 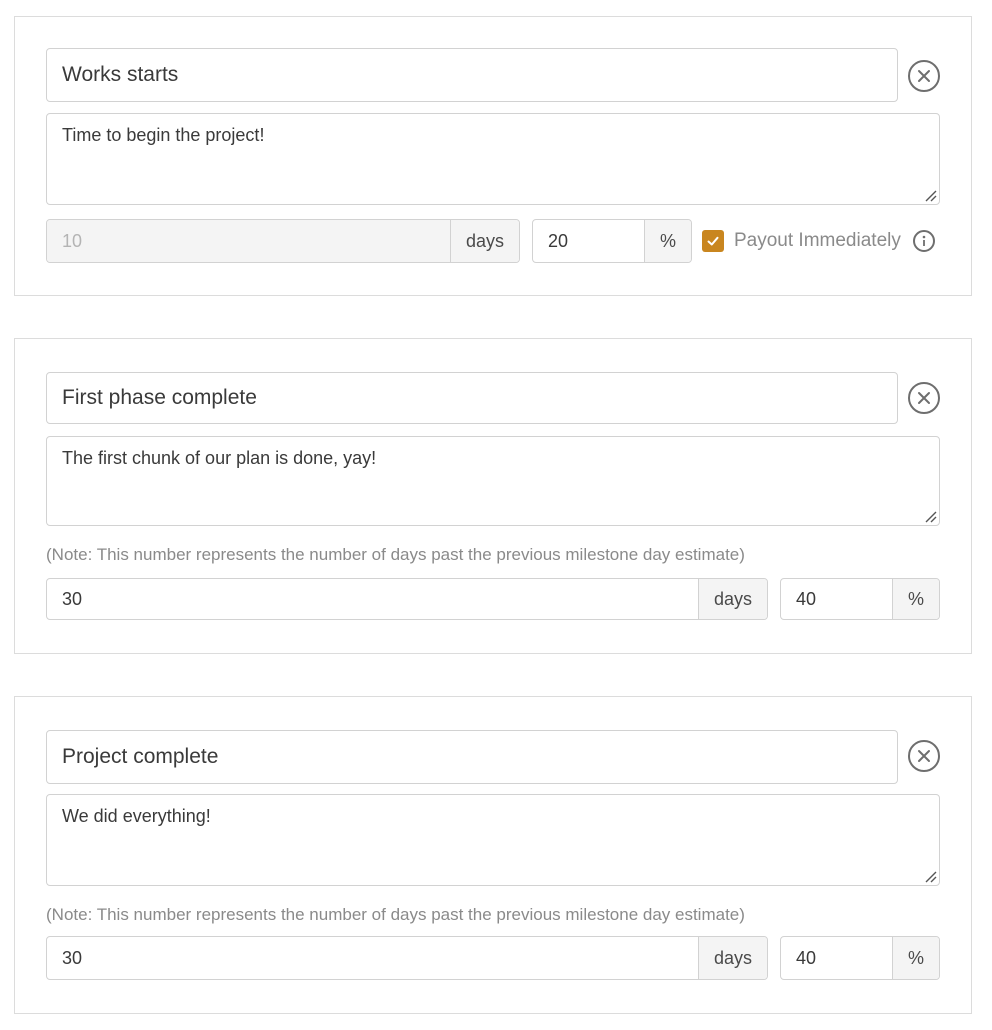 What do you see at coordinates (248, 241) in the screenshot?
I see `days-input: 10` at bounding box center [248, 241].